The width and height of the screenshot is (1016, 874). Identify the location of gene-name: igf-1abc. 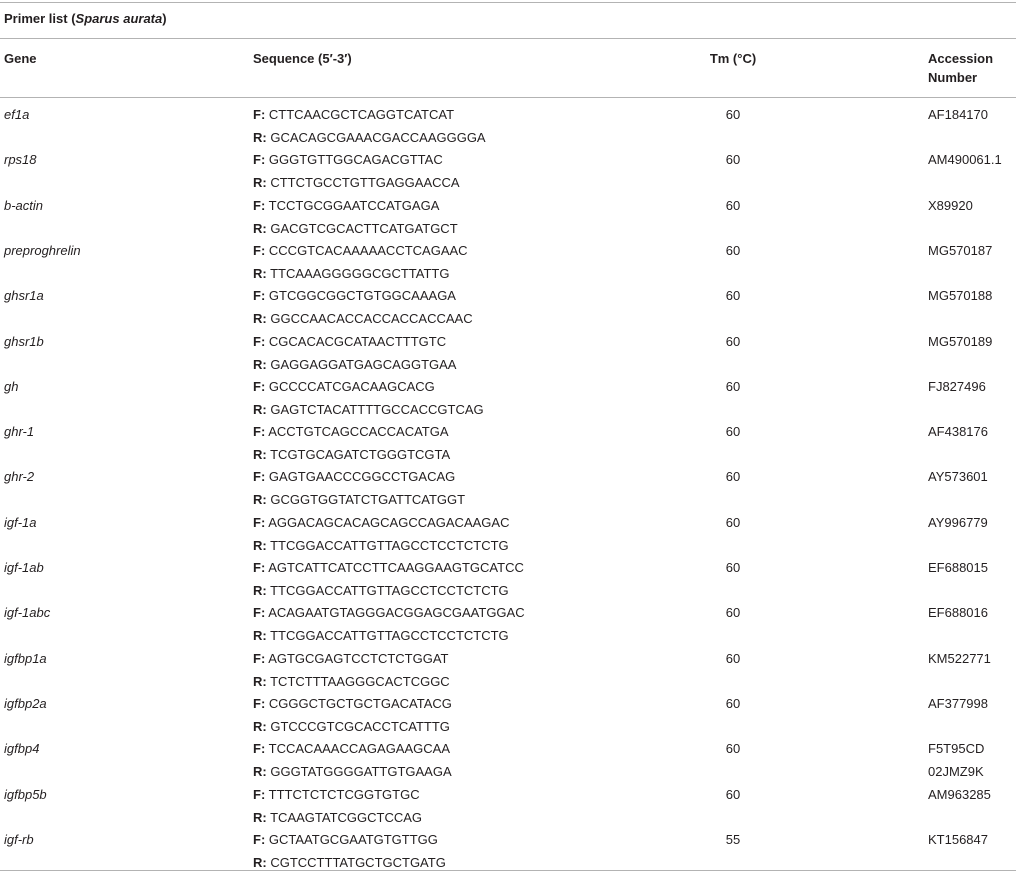
(27, 612).